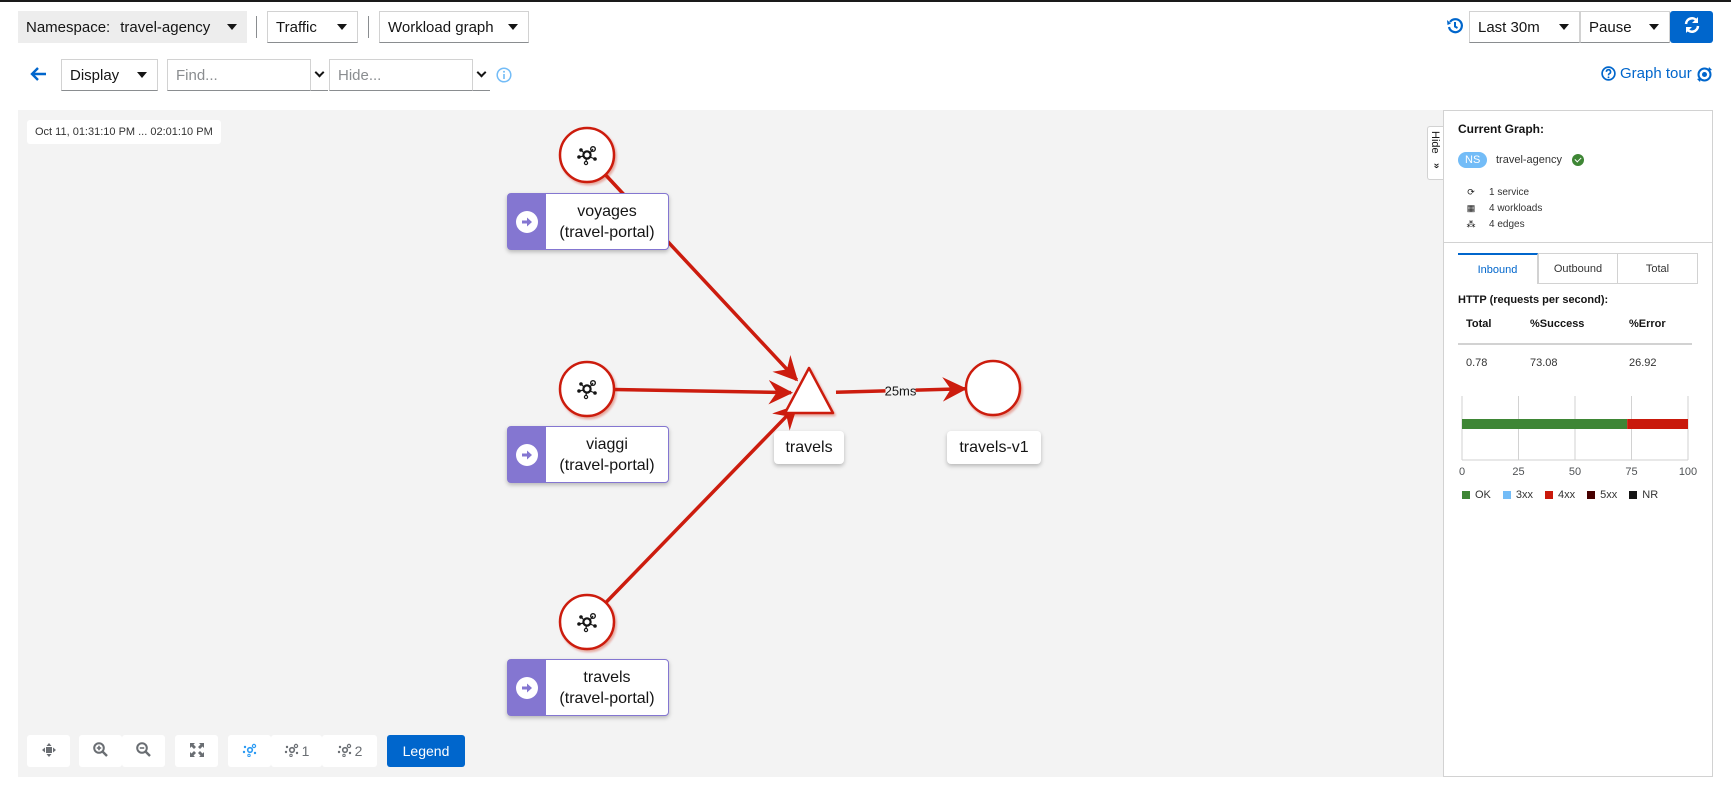  Describe the element at coordinates (994, 447) in the screenshot. I see `node-label-travels-v1: travels-v1` at that location.